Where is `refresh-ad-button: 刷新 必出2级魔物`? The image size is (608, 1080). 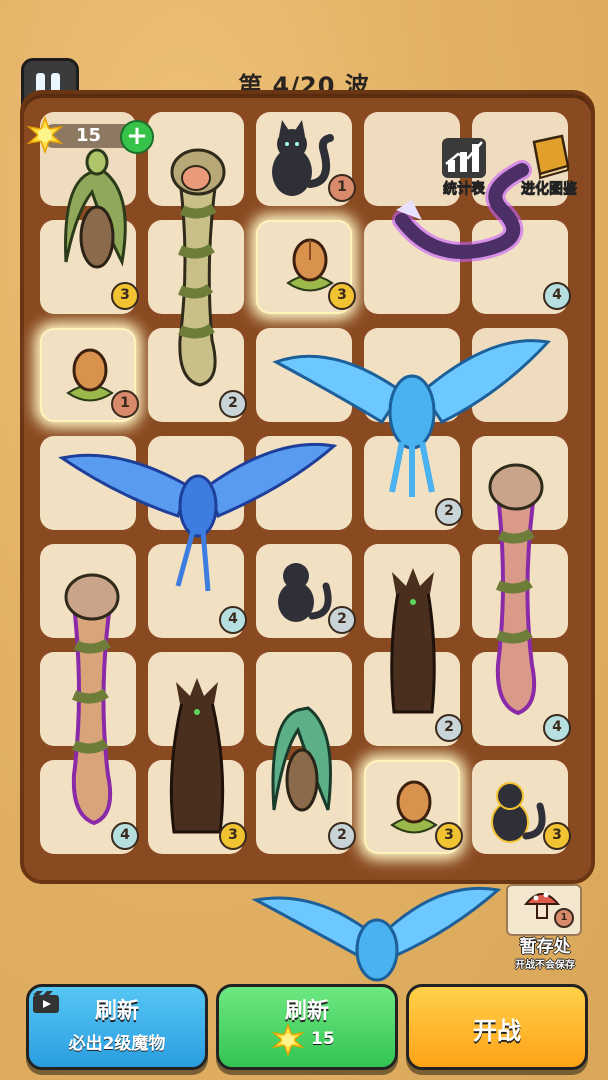
refresh-ad-button: 刷新 必出2级魔物 is located at coordinates (117, 1027).